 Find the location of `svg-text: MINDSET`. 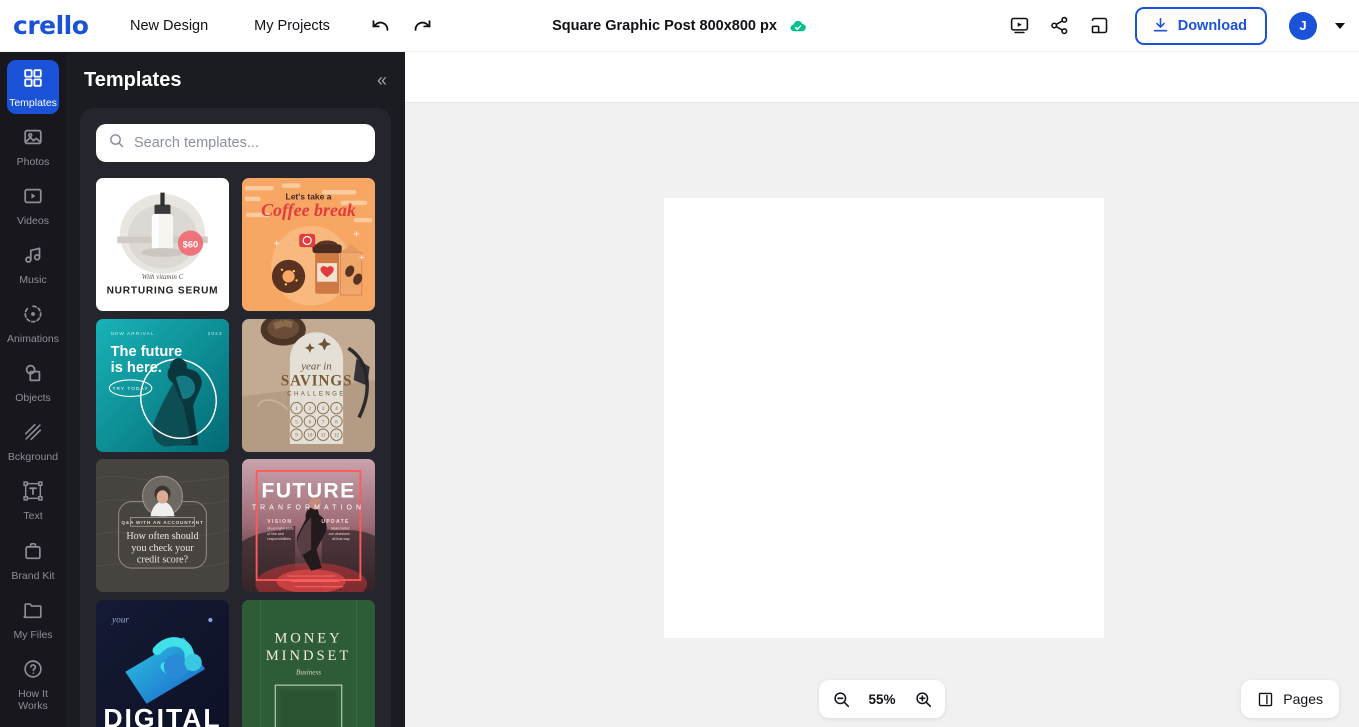

svg-text: MINDSET is located at coordinates (308, 655).